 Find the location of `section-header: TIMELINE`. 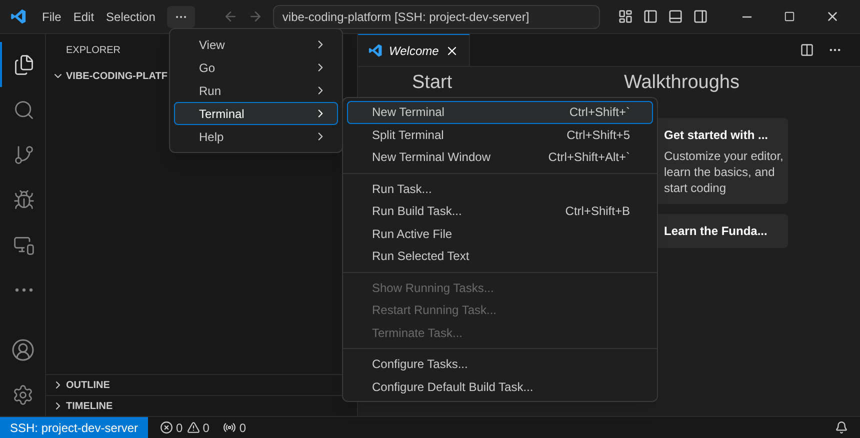

section-header: TIMELINE is located at coordinates (82, 406).